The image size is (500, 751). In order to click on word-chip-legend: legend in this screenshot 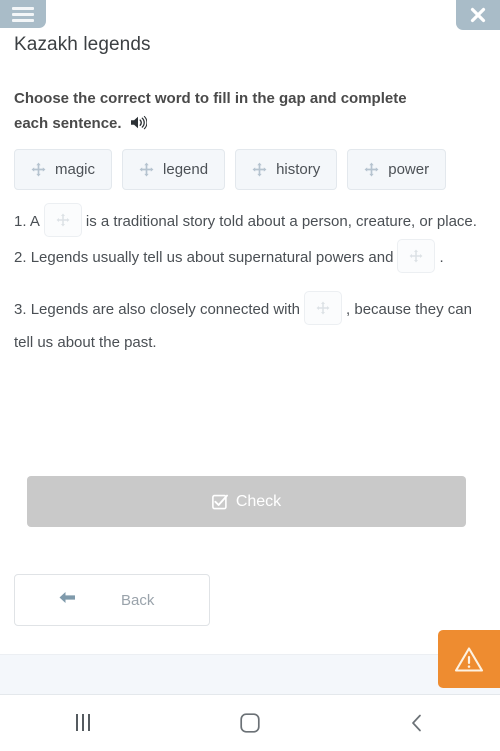, I will do `click(174, 169)`.